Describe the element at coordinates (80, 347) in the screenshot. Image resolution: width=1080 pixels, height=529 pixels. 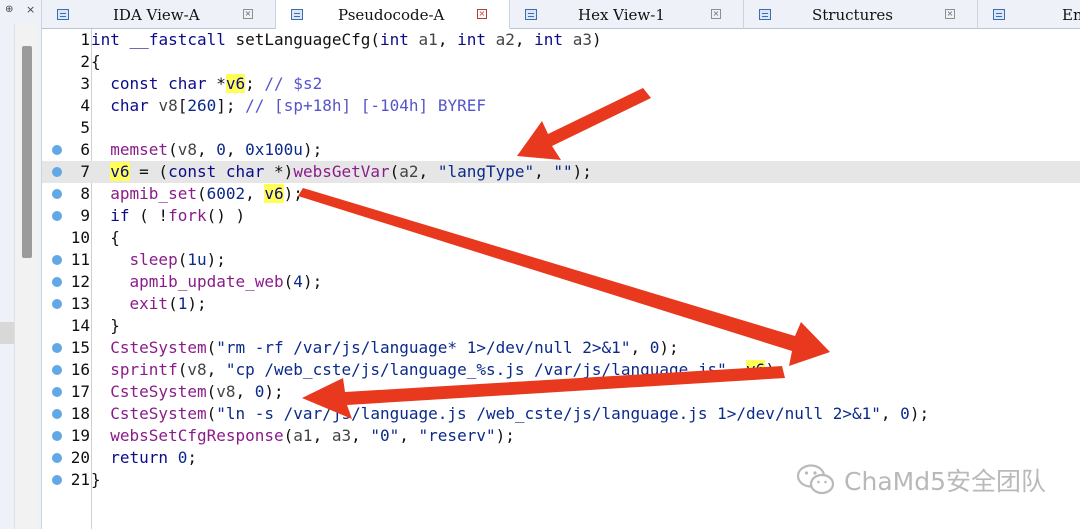
I see `line-number: 15` at that location.